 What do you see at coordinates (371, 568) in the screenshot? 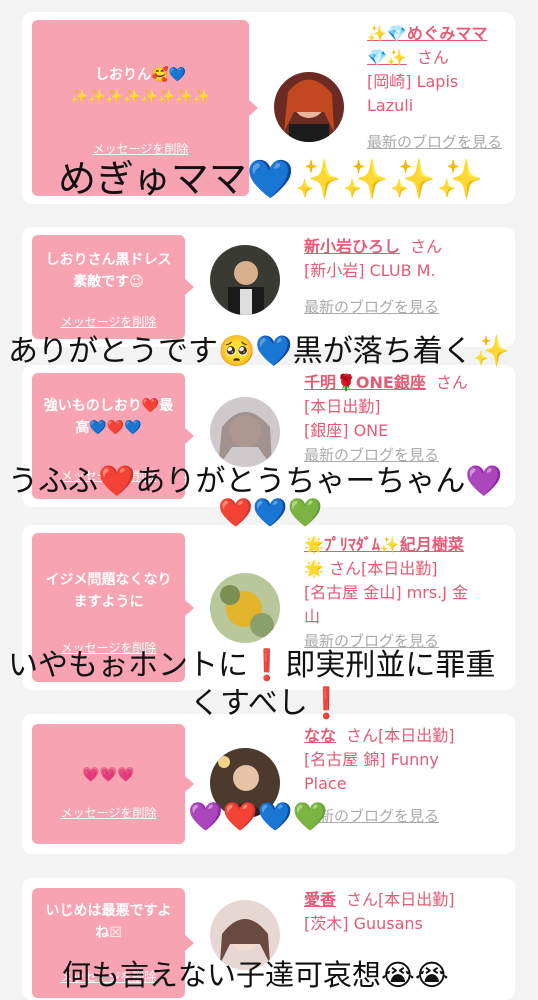
I see `honorific: 🌟 さん[本日出勤]` at bounding box center [371, 568].